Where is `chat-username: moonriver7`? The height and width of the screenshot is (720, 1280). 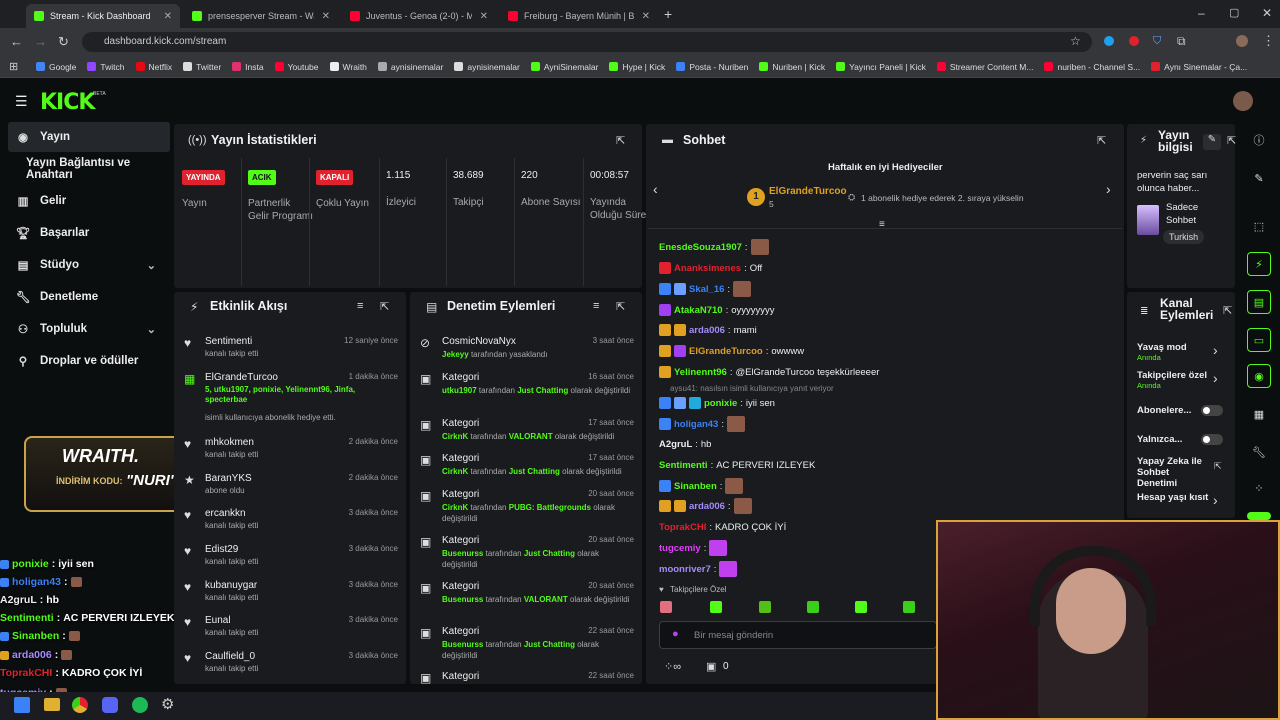
chat-username: moonriver7 is located at coordinates (685, 569).